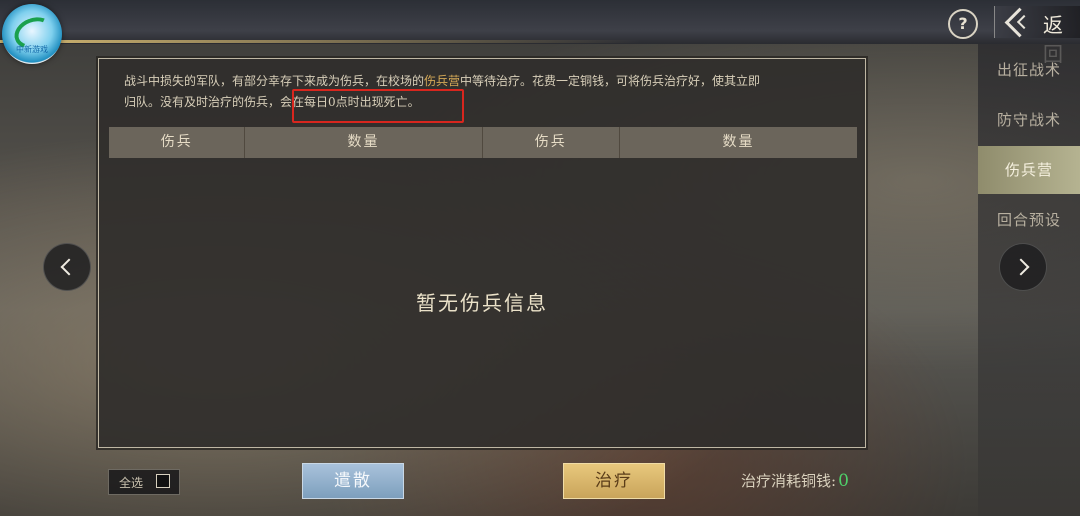  What do you see at coordinates (540, 22) in the screenshot?
I see `top-bar` at bounding box center [540, 22].